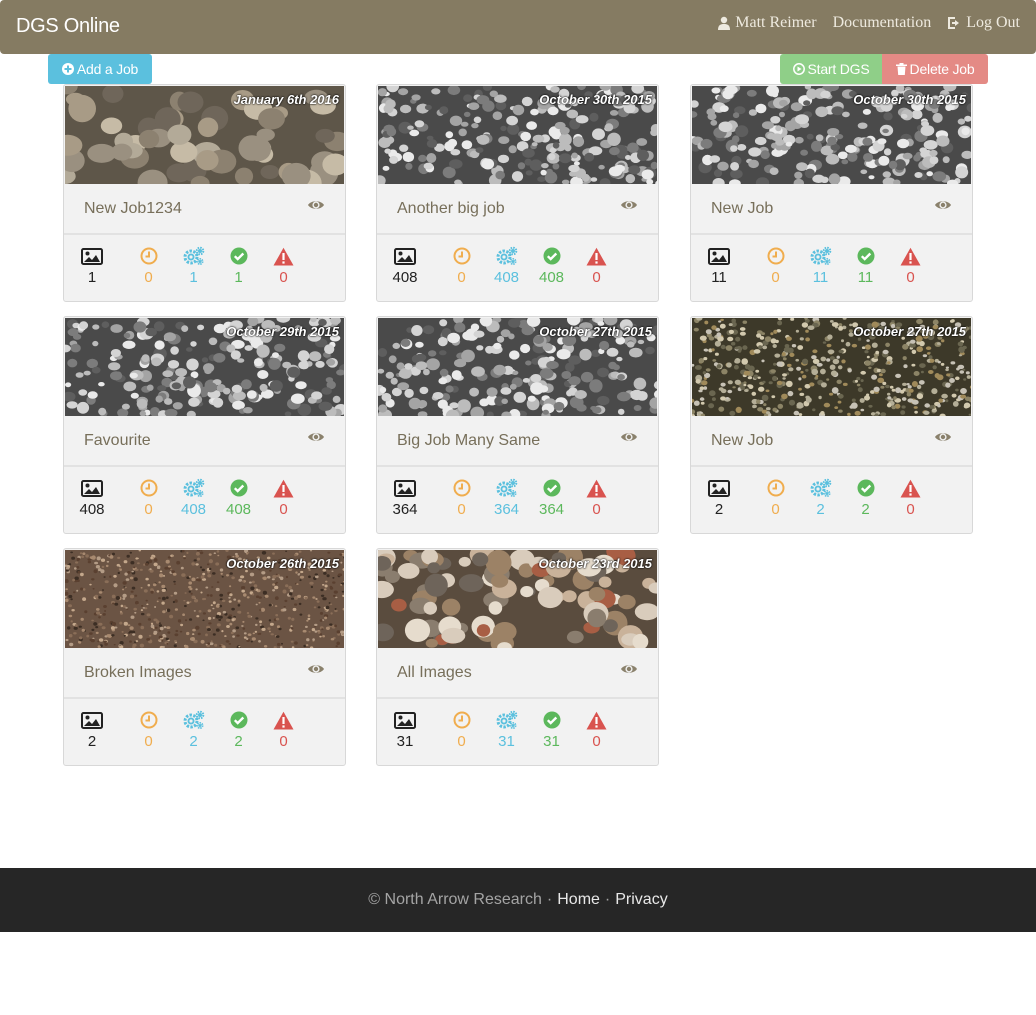  I want to click on stat-complete: 2, so click(865, 498).